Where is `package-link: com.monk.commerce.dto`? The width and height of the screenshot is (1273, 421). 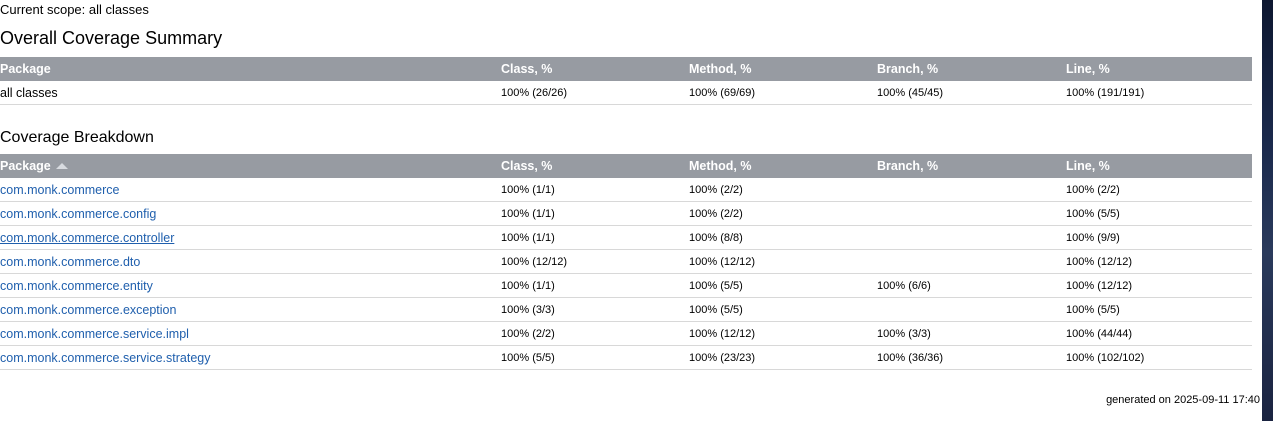
package-link: com.monk.commerce.dto is located at coordinates (70, 262).